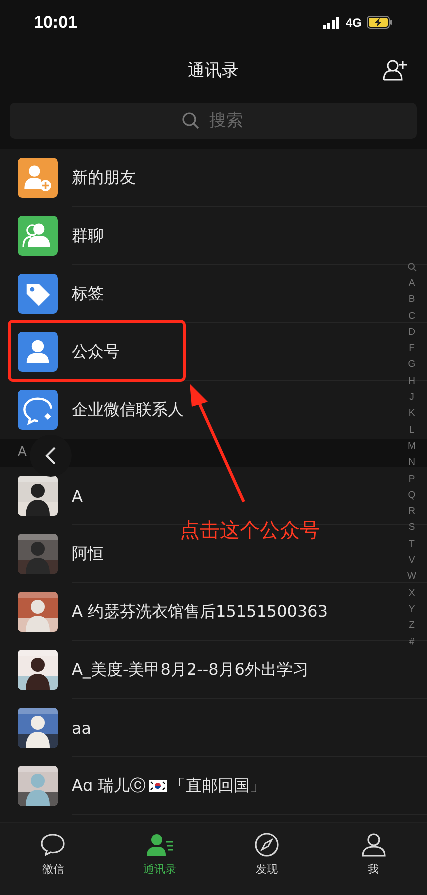  I want to click on contact-name: A 约瑟芬洗衣馆售后15151500363, so click(200, 612).